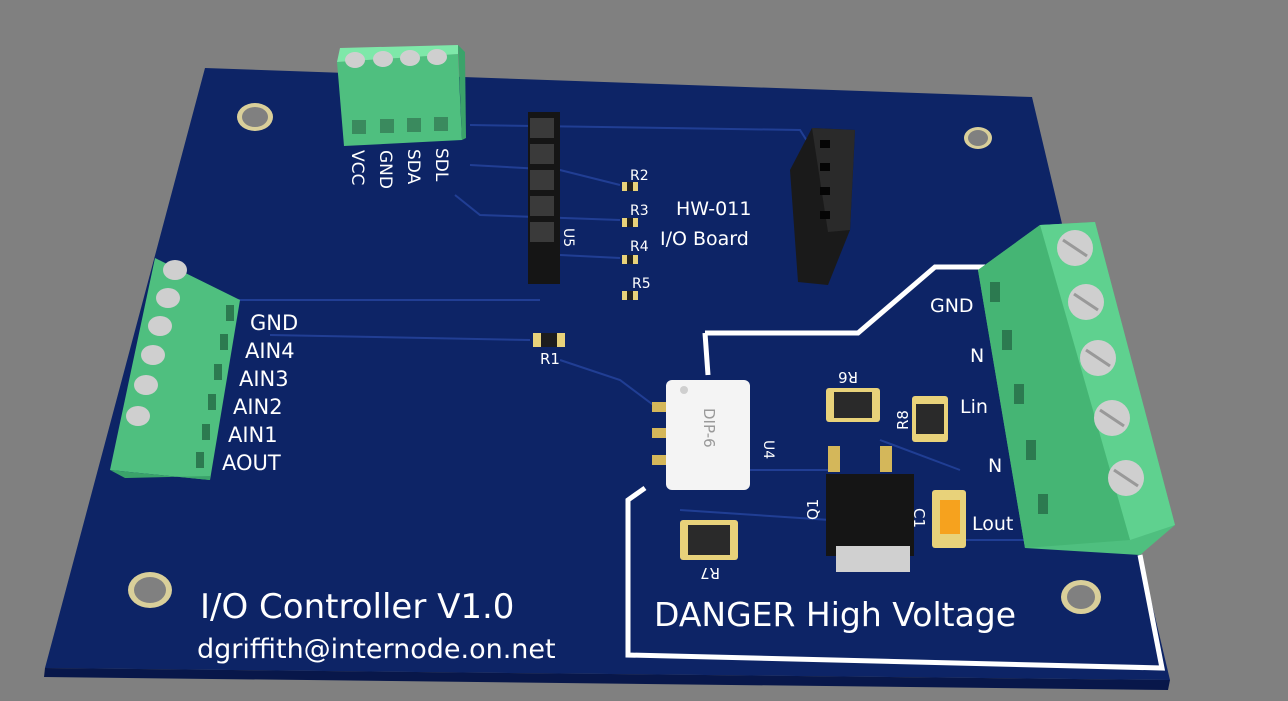  I want to click on r6-label: R6, so click(848, 377).